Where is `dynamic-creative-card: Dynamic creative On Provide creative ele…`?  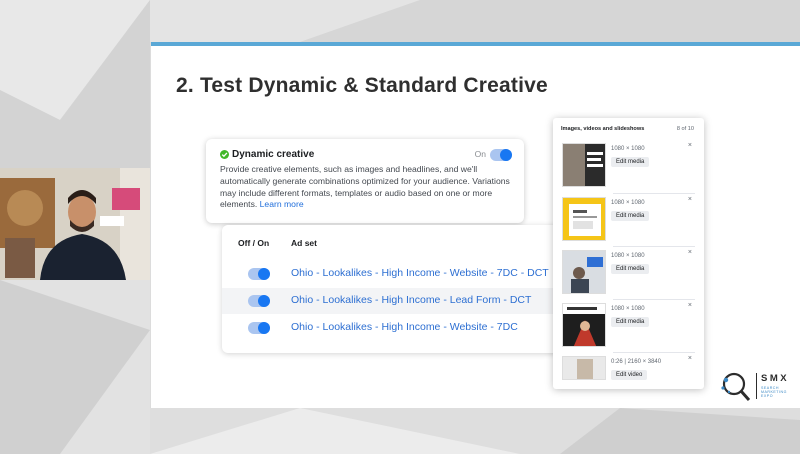
dynamic-creative-card: Dynamic creative On Provide creative ele… is located at coordinates (365, 181).